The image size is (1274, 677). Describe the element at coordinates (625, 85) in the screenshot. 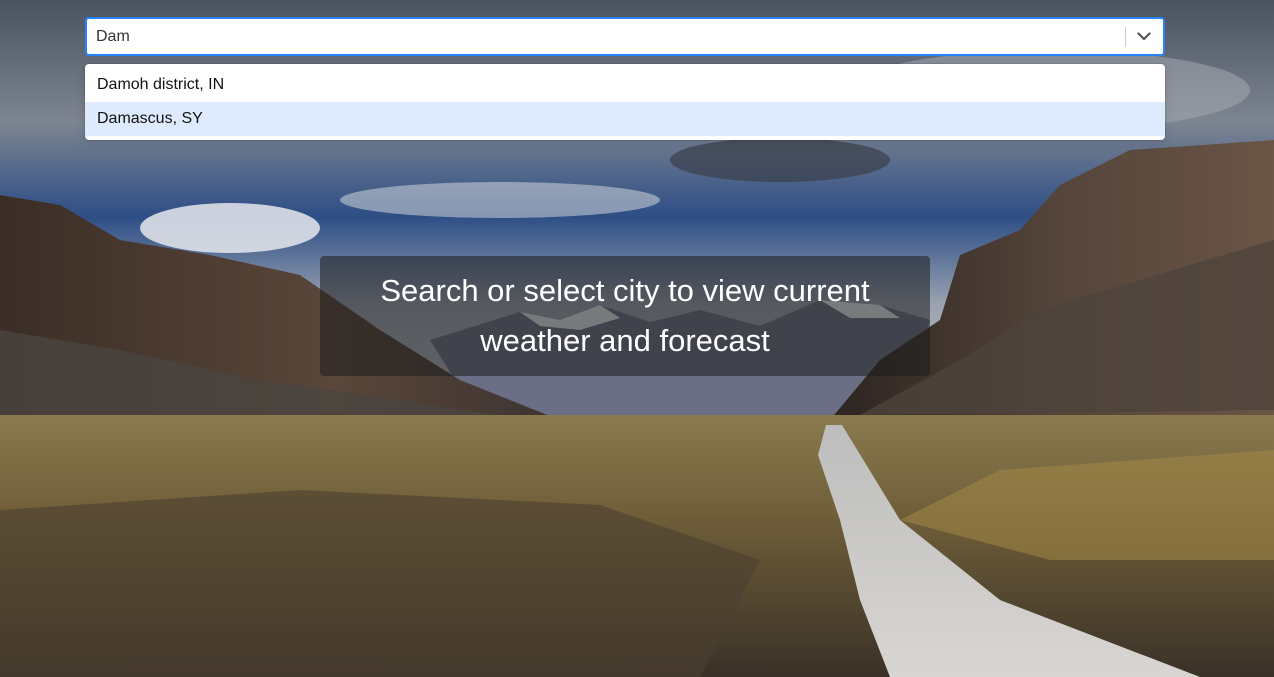

I see `suggestion-option: Damoh district, IN` at that location.